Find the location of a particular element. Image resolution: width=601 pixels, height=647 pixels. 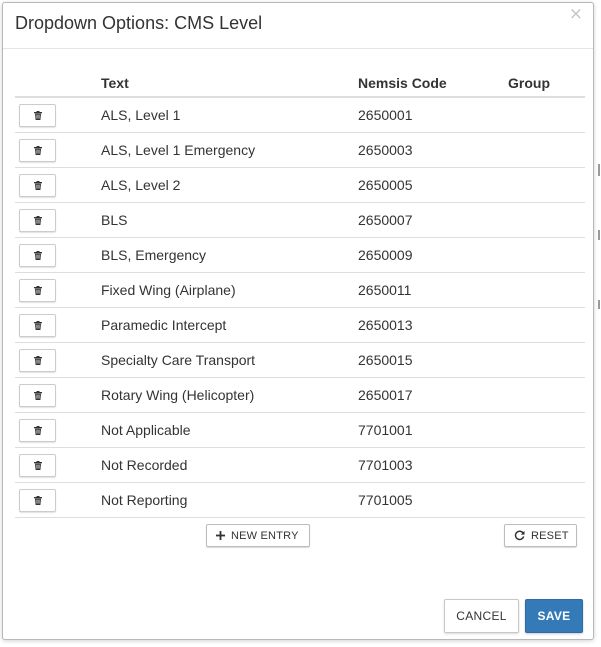

option-nemsis-code: 2650003 is located at coordinates (385, 150).